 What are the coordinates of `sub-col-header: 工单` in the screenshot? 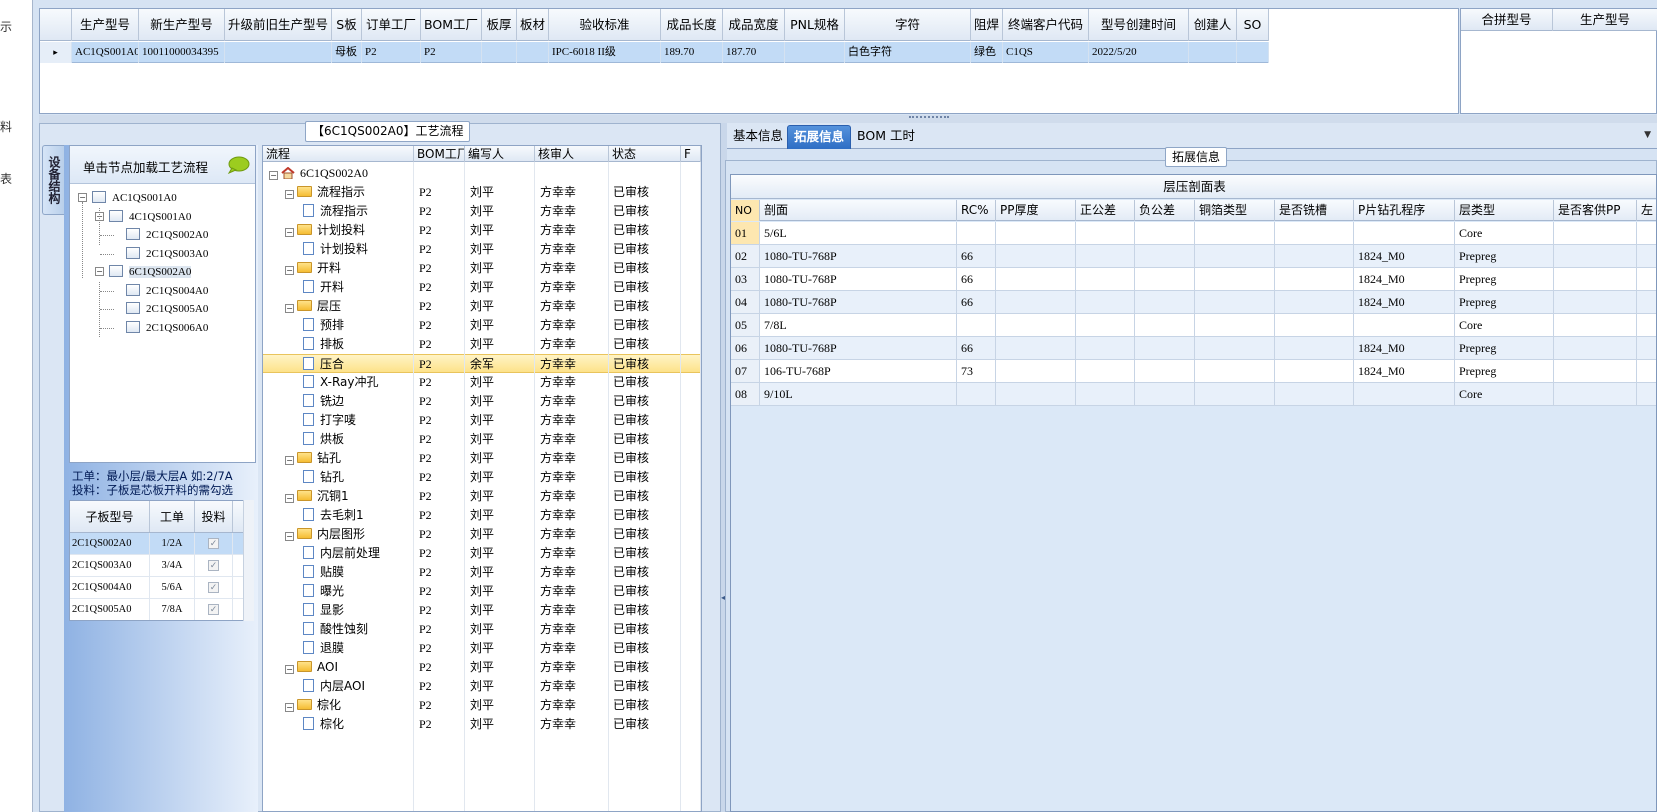 It's located at (172, 516).